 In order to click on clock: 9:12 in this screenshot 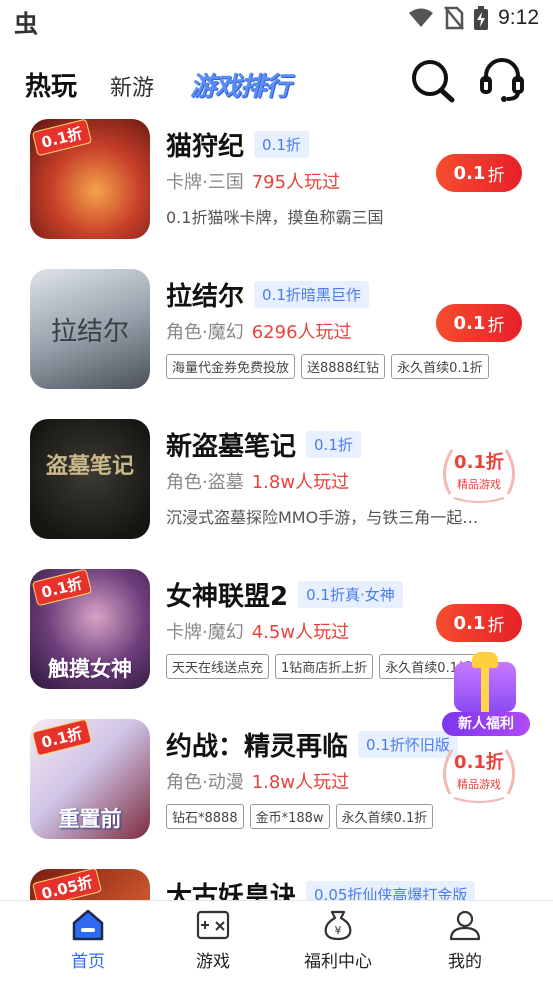, I will do `click(518, 17)`.